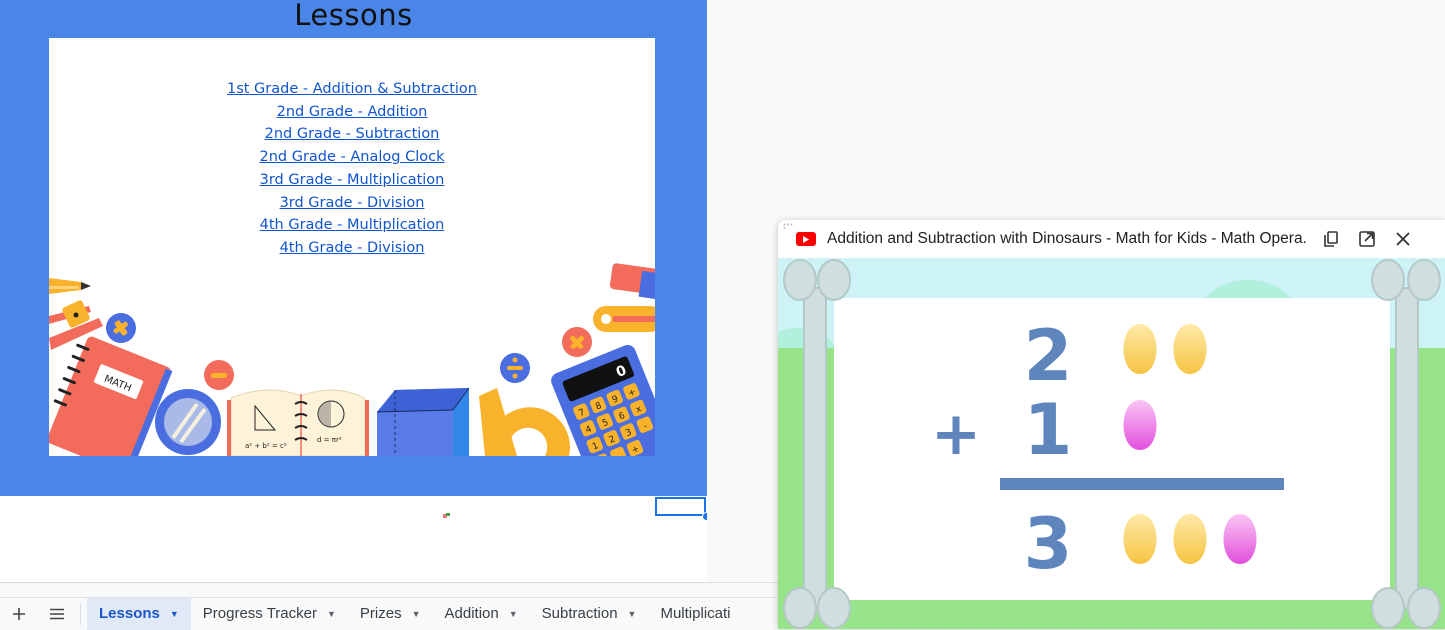 The height and width of the screenshot is (630, 1445). I want to click on menu-icon, so click(57, 613).